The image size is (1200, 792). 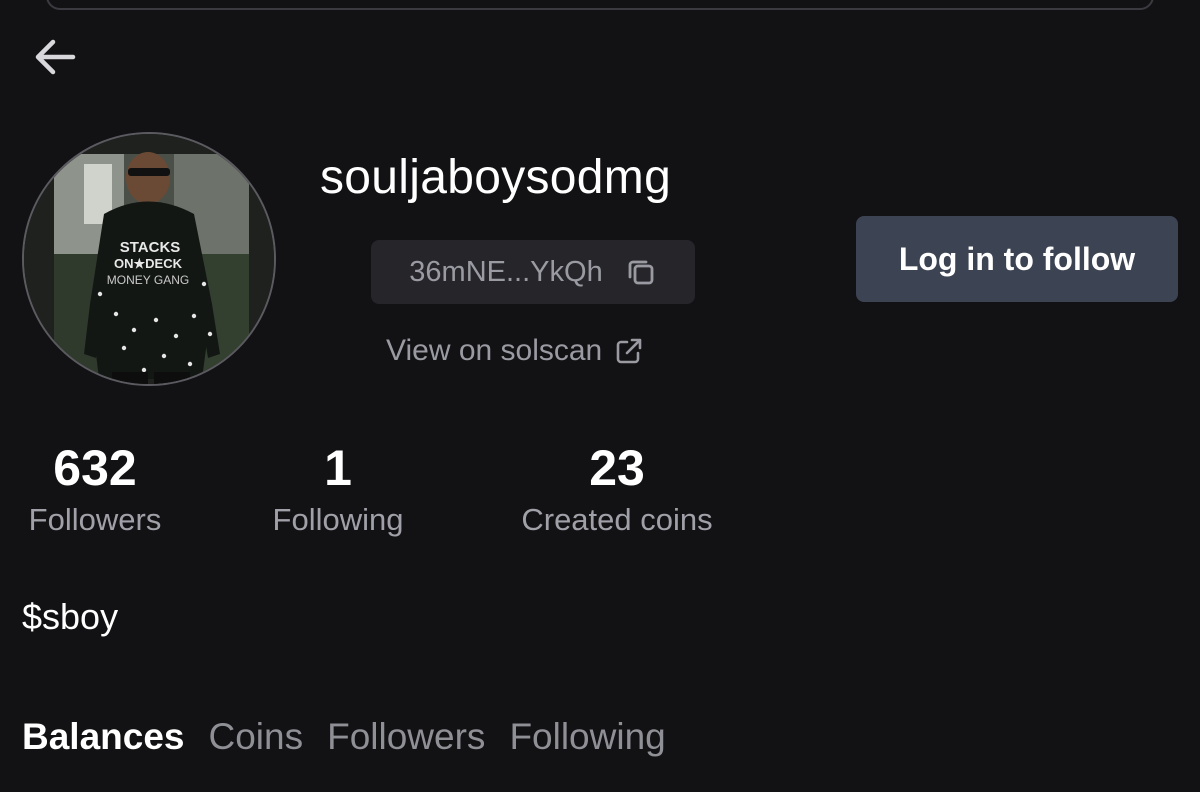 I want to click on stat-followers: 632 Followers, so click(x=95, y=488).